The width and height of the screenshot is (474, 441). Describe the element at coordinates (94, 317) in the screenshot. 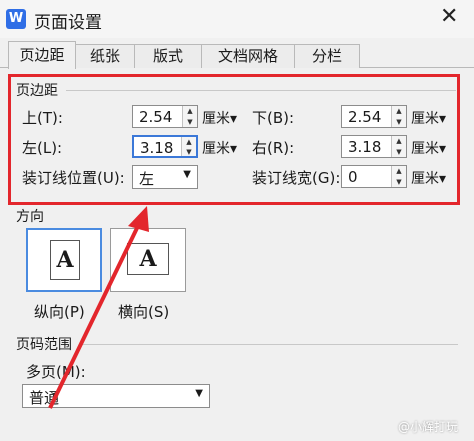

I see `arrow-shaft` at that location.